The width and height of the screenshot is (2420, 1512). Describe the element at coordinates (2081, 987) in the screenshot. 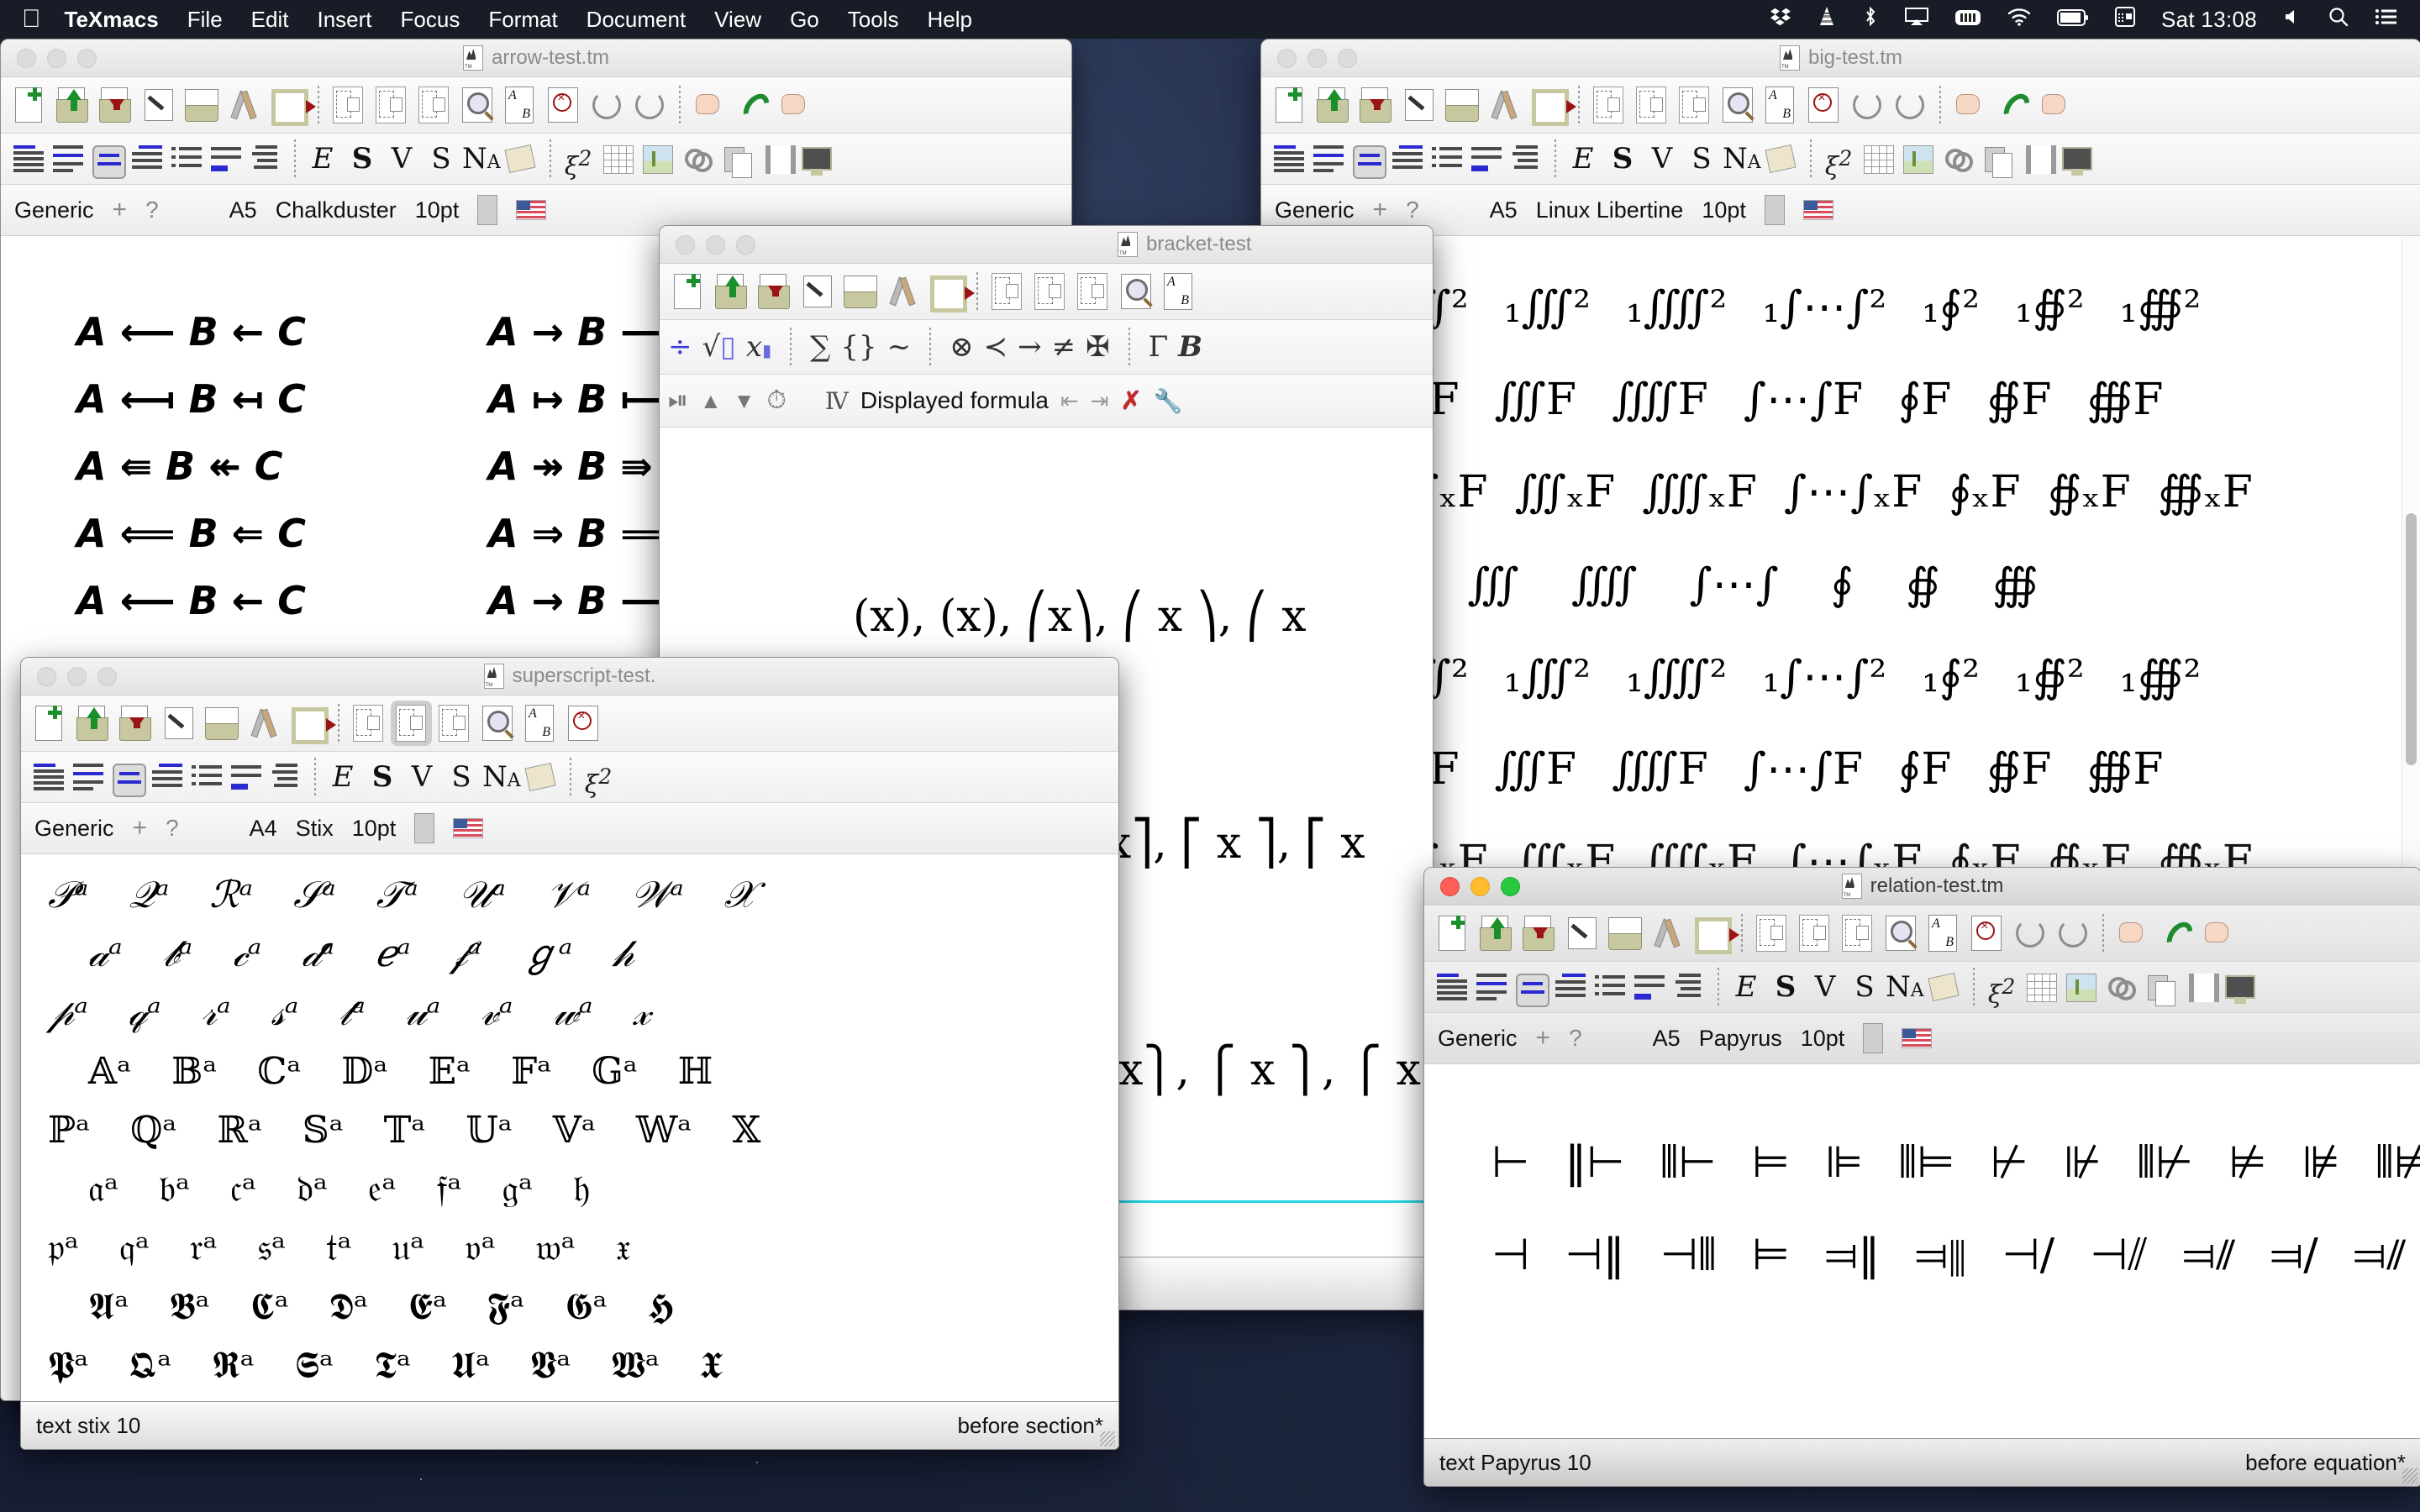

I see `image-icon` at that location.